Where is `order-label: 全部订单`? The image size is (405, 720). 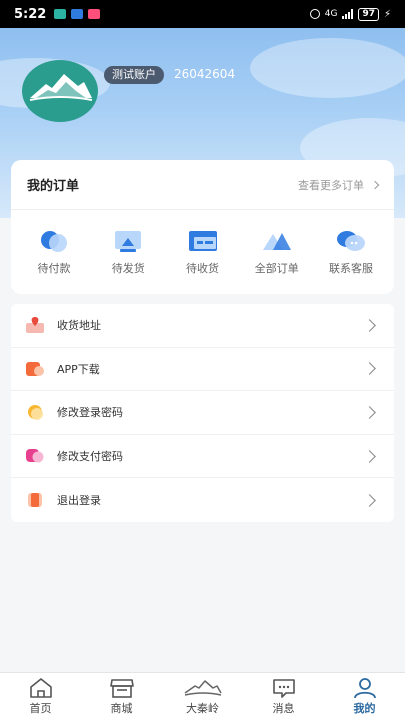
order-label: 全部订单 is located at coordinates (276, 268).